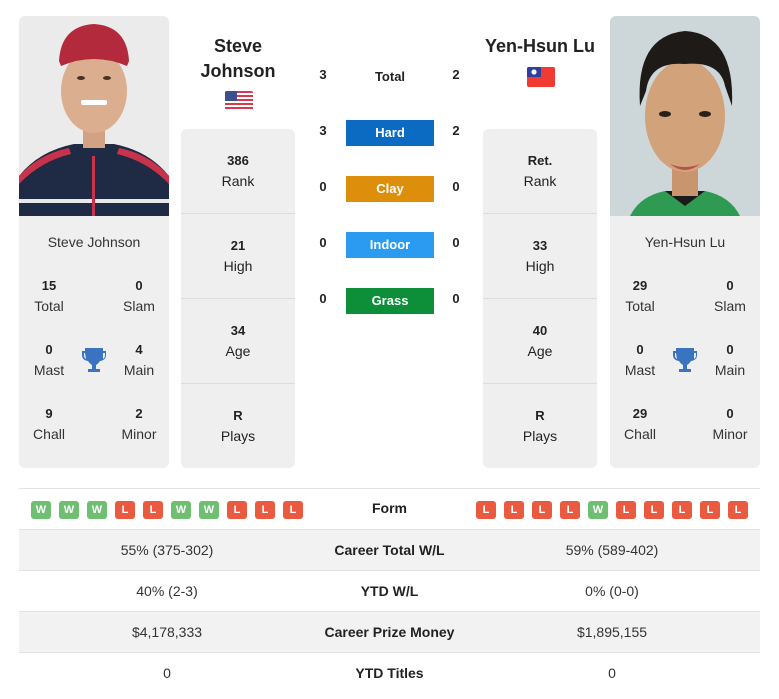  What do you see at coordinates (730, 360) in the screenshot?
I see `player2-titles-main: 0 Main` at bounding box center [730, 360].